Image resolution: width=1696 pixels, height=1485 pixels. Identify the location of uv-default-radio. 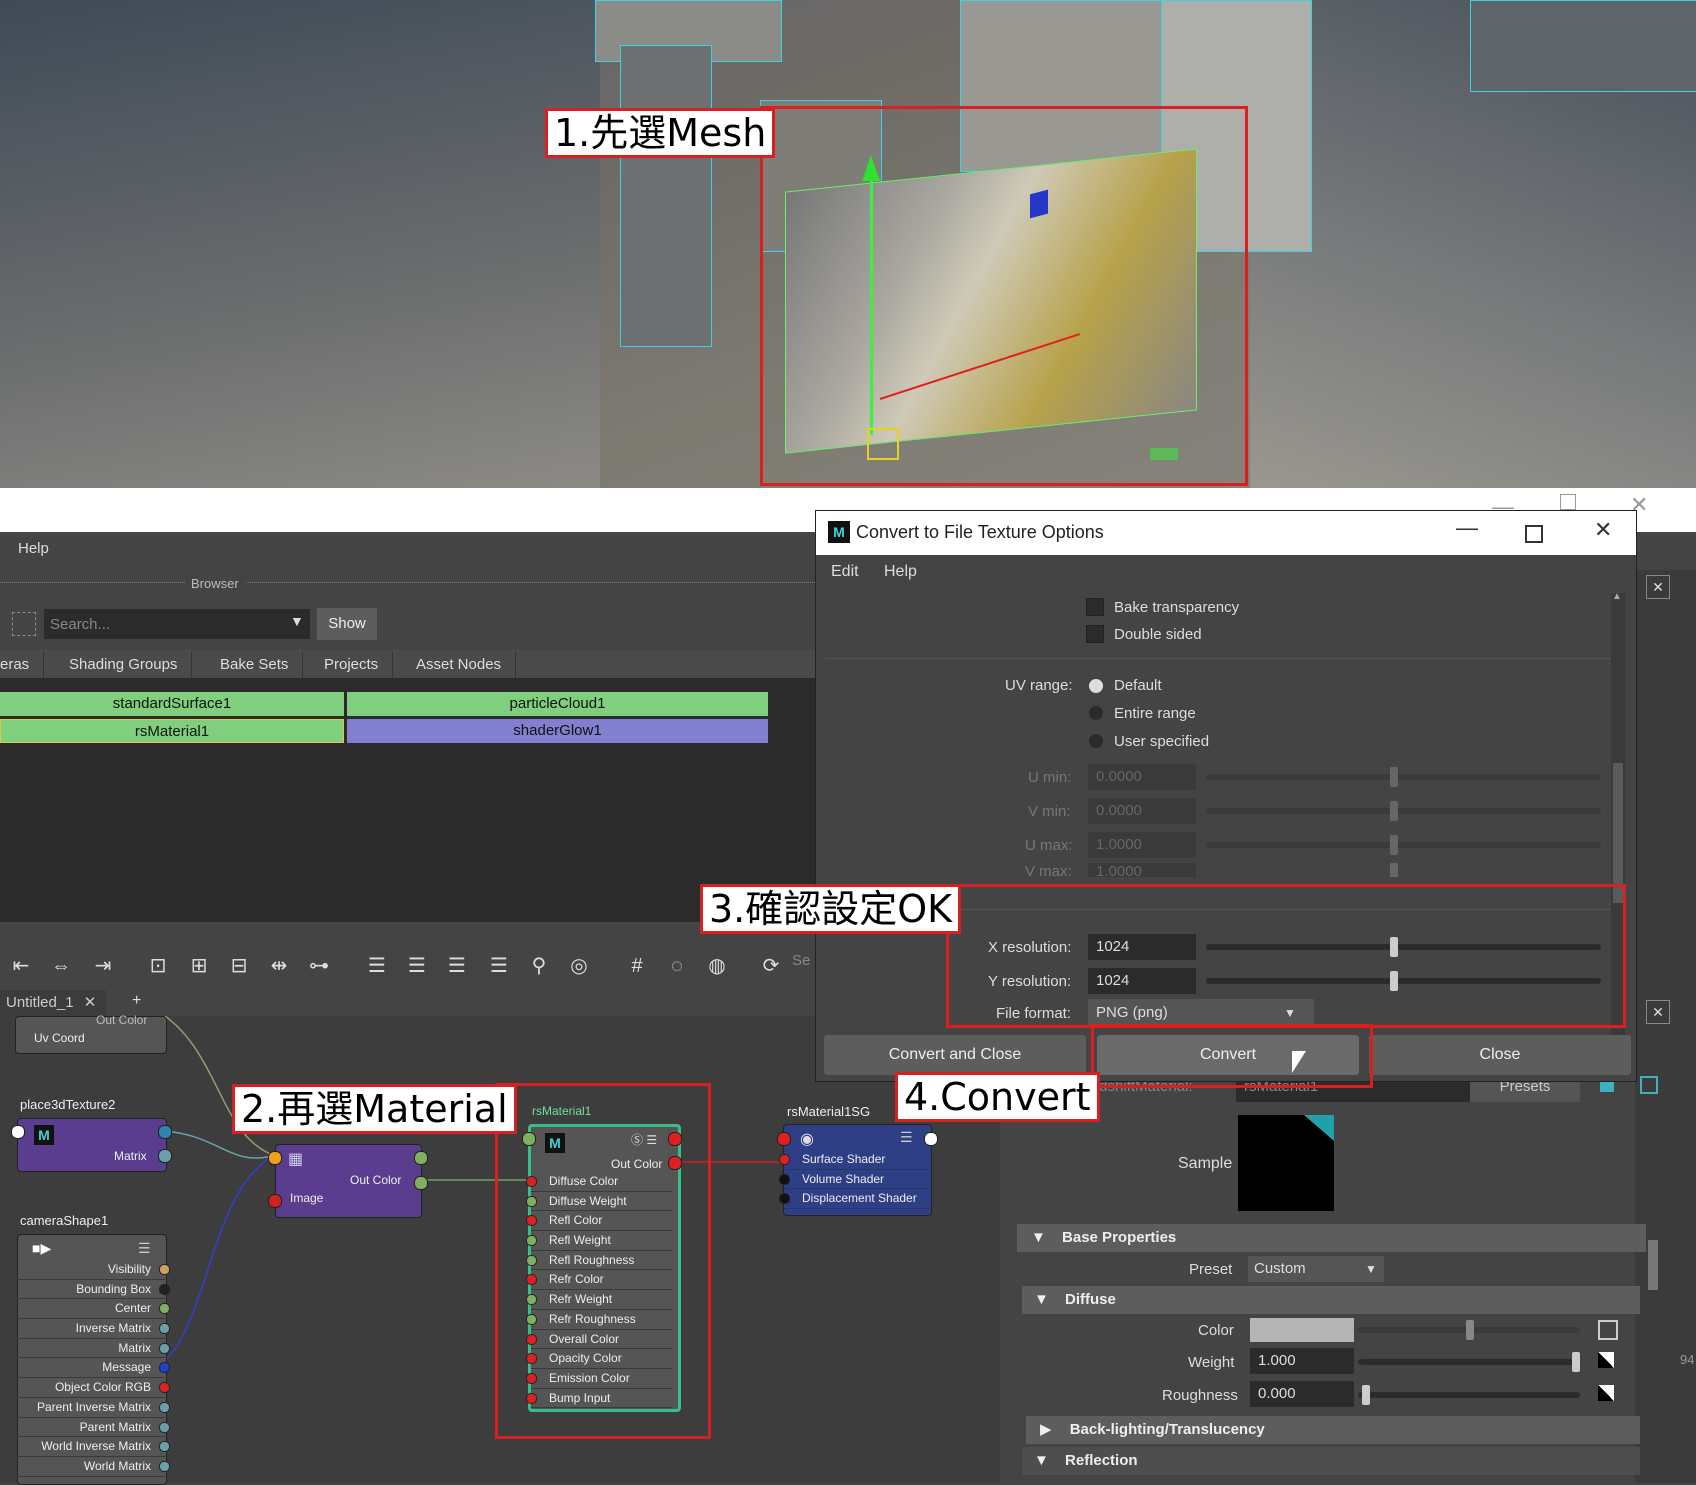
(1096, 686).